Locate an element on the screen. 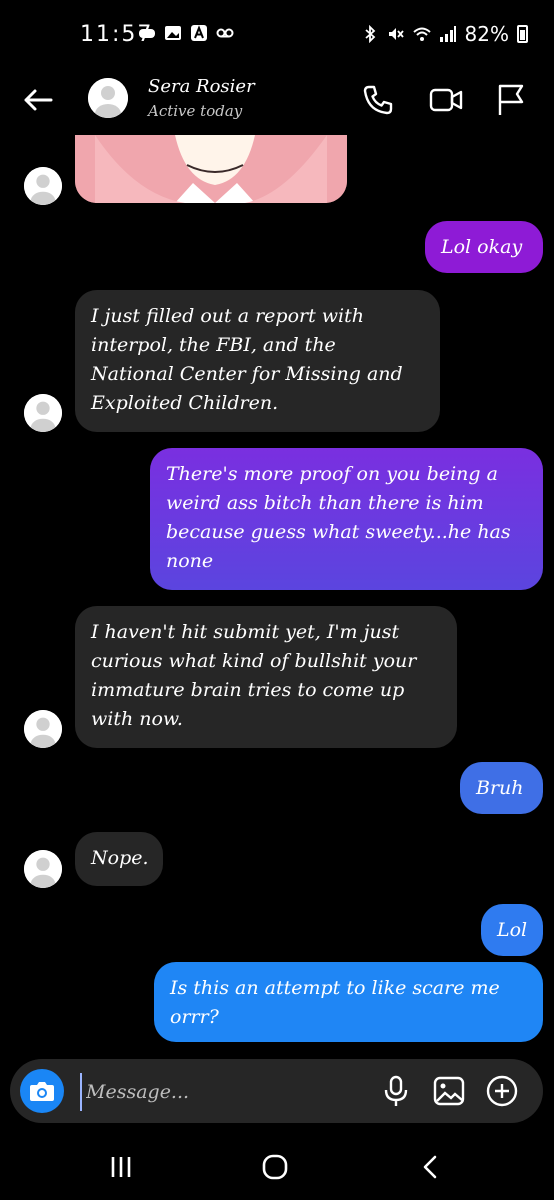  video-camera-icon is located at coordinates (446, 100).